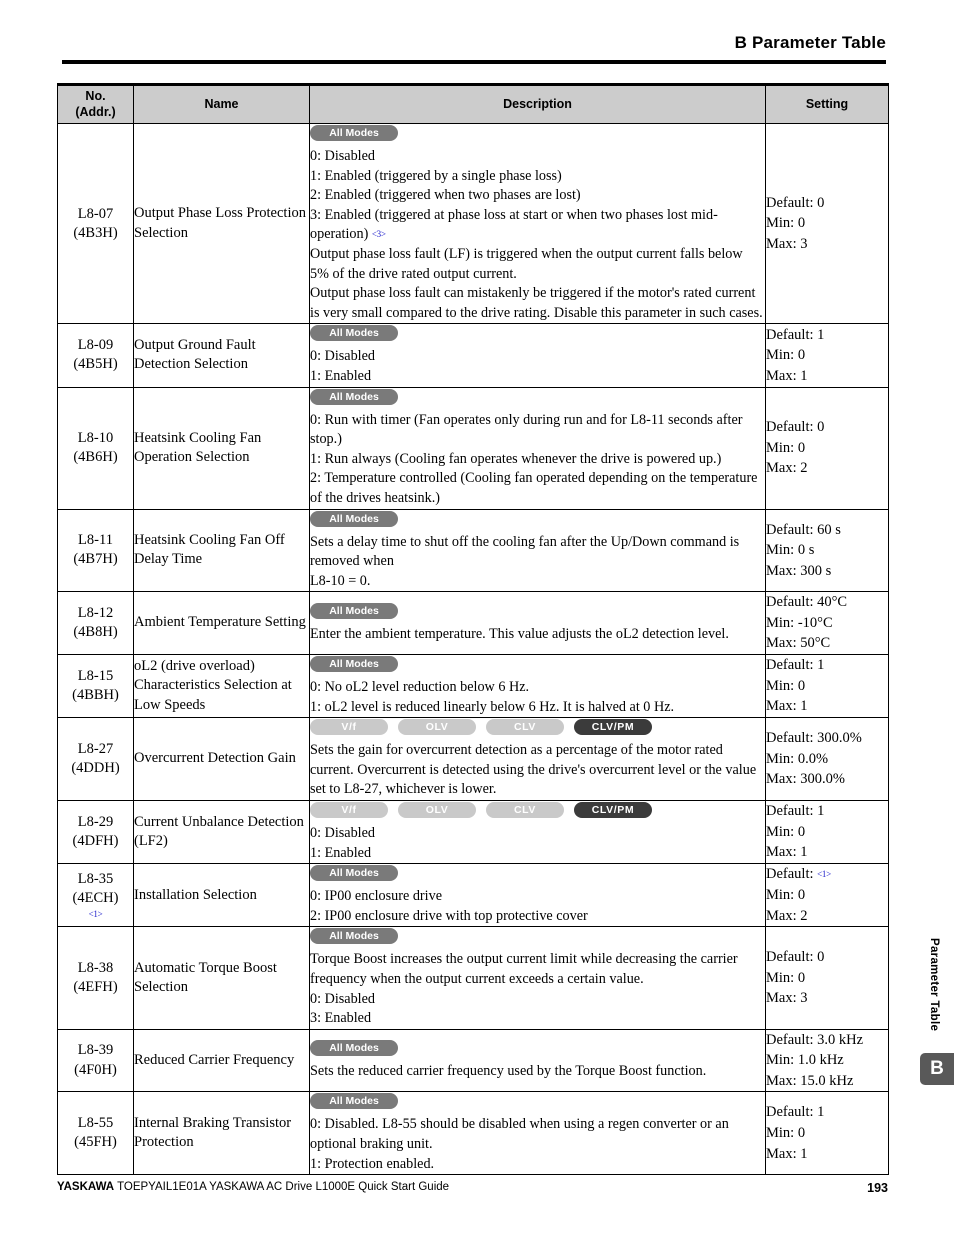 This screenshot has height=1235, width=954. What do you see at coordinates (221, 1060) in the screenshot?
I see `cell-parameter-name: Reduced Carrier Frequency` at bounding box center [221, 1060].